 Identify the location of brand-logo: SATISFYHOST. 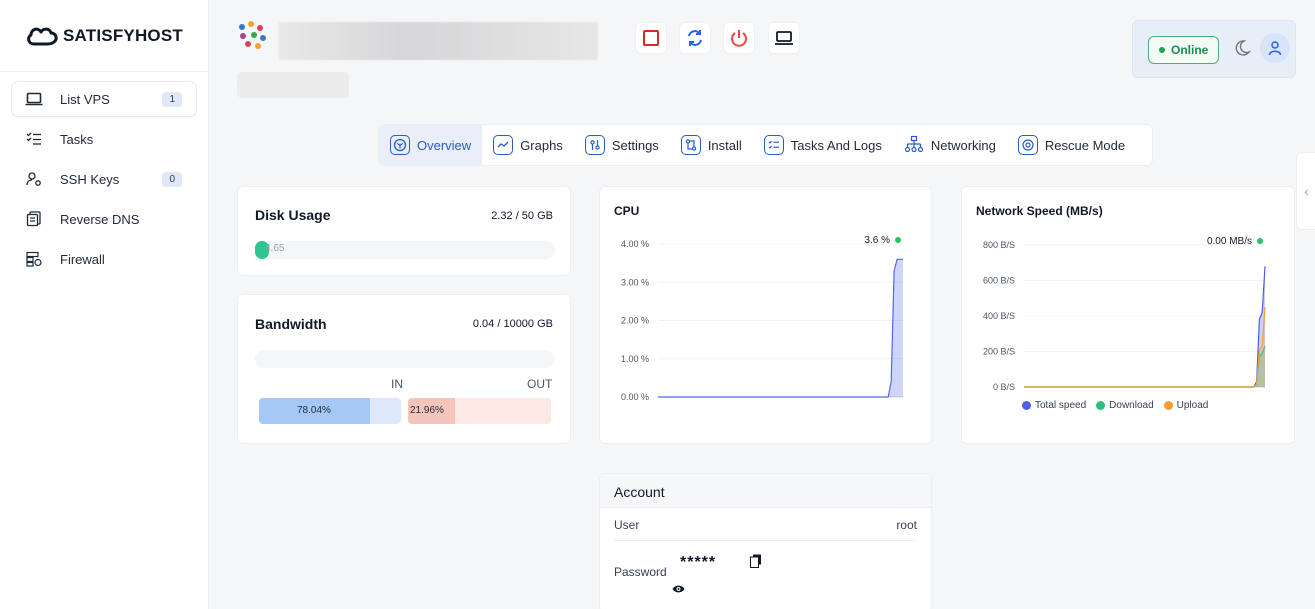
(104, 36).